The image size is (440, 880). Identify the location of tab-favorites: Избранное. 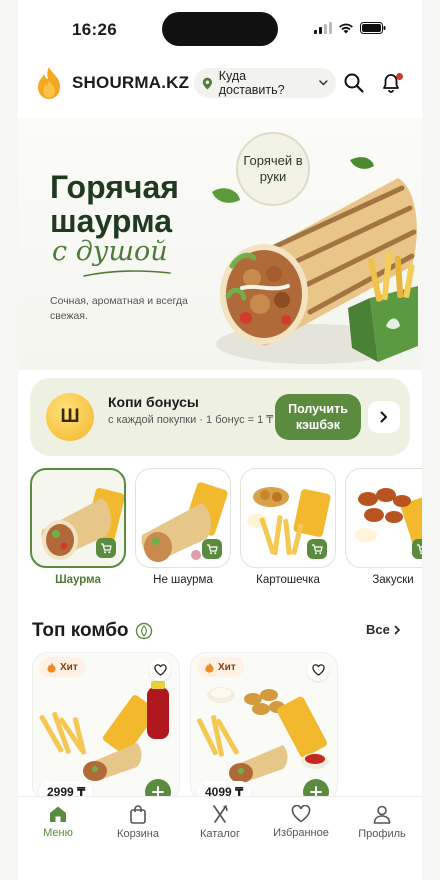
(301, 822).